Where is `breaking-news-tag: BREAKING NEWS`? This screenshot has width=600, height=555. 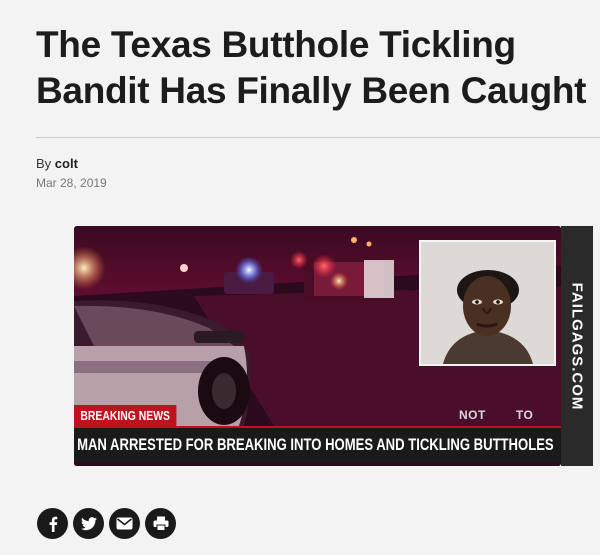 breaking-news-tag: BREAKING NEWS is located at coordinates (125, 416).